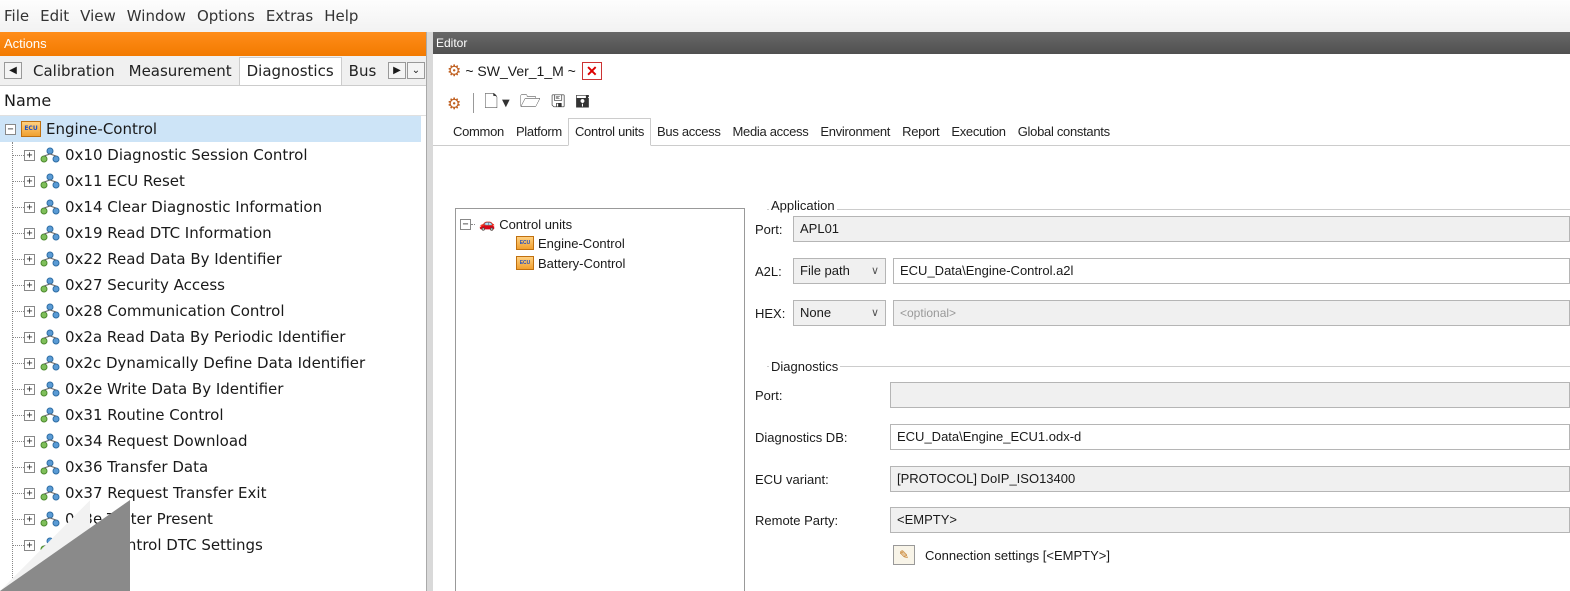 The width and height of the screenshot is (1570, 591). I want to click on remote-party-field: <EMPTY>, so click(1230, 520).